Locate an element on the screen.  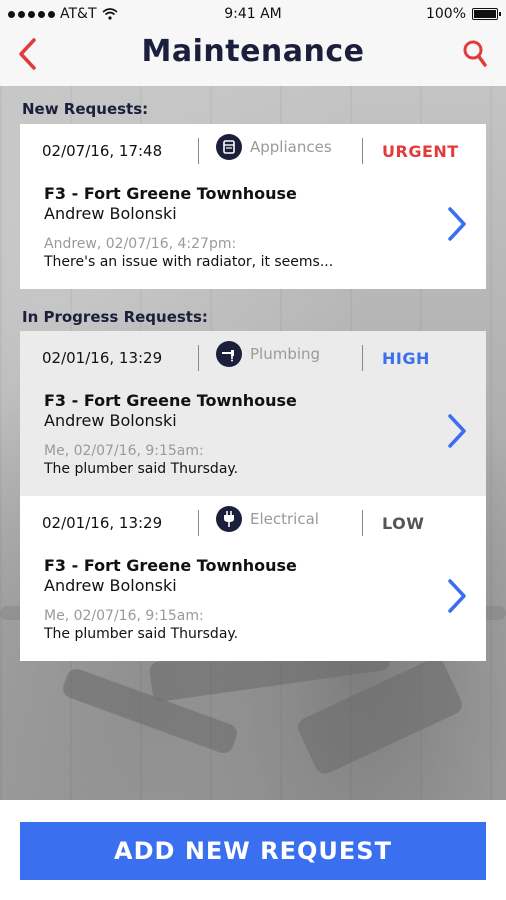
request-category: Electrical is located at coordinates (267, 519).